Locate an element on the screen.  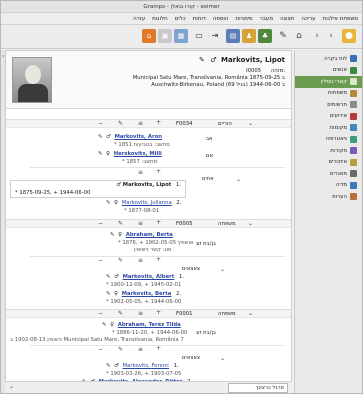
menu-add: הוספה is located at coordinates (221, 19).